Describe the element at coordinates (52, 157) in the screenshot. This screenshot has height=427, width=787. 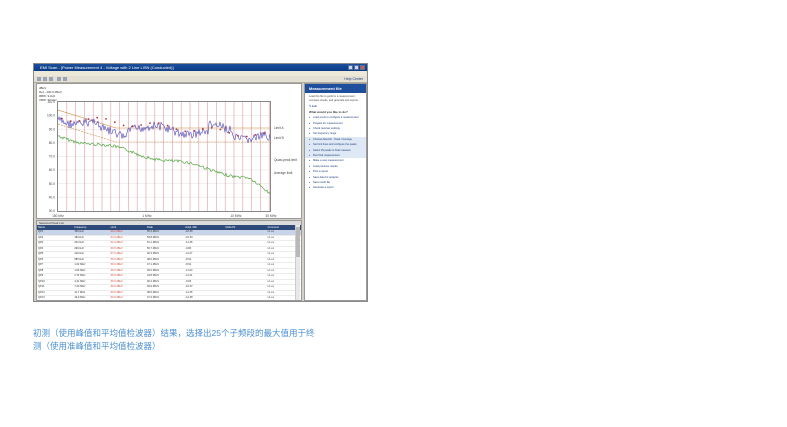
I see `y-tick-label: 70.0` at that location.